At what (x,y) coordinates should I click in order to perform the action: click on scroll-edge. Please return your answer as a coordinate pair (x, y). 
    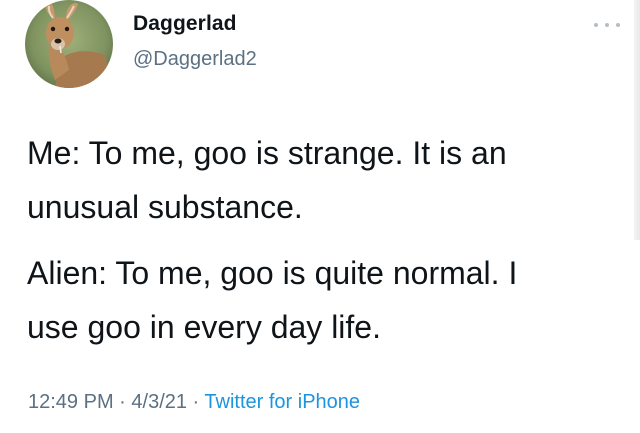
    Looking at the image, I should click on (637, 120).